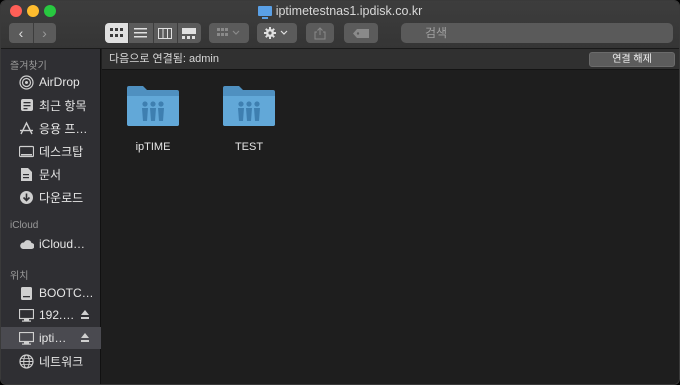 This screenshot has width=680, height=385. I want to click on connection-bar: 다음으로 연결됨: admin 연결 해제, so click(390, 59).